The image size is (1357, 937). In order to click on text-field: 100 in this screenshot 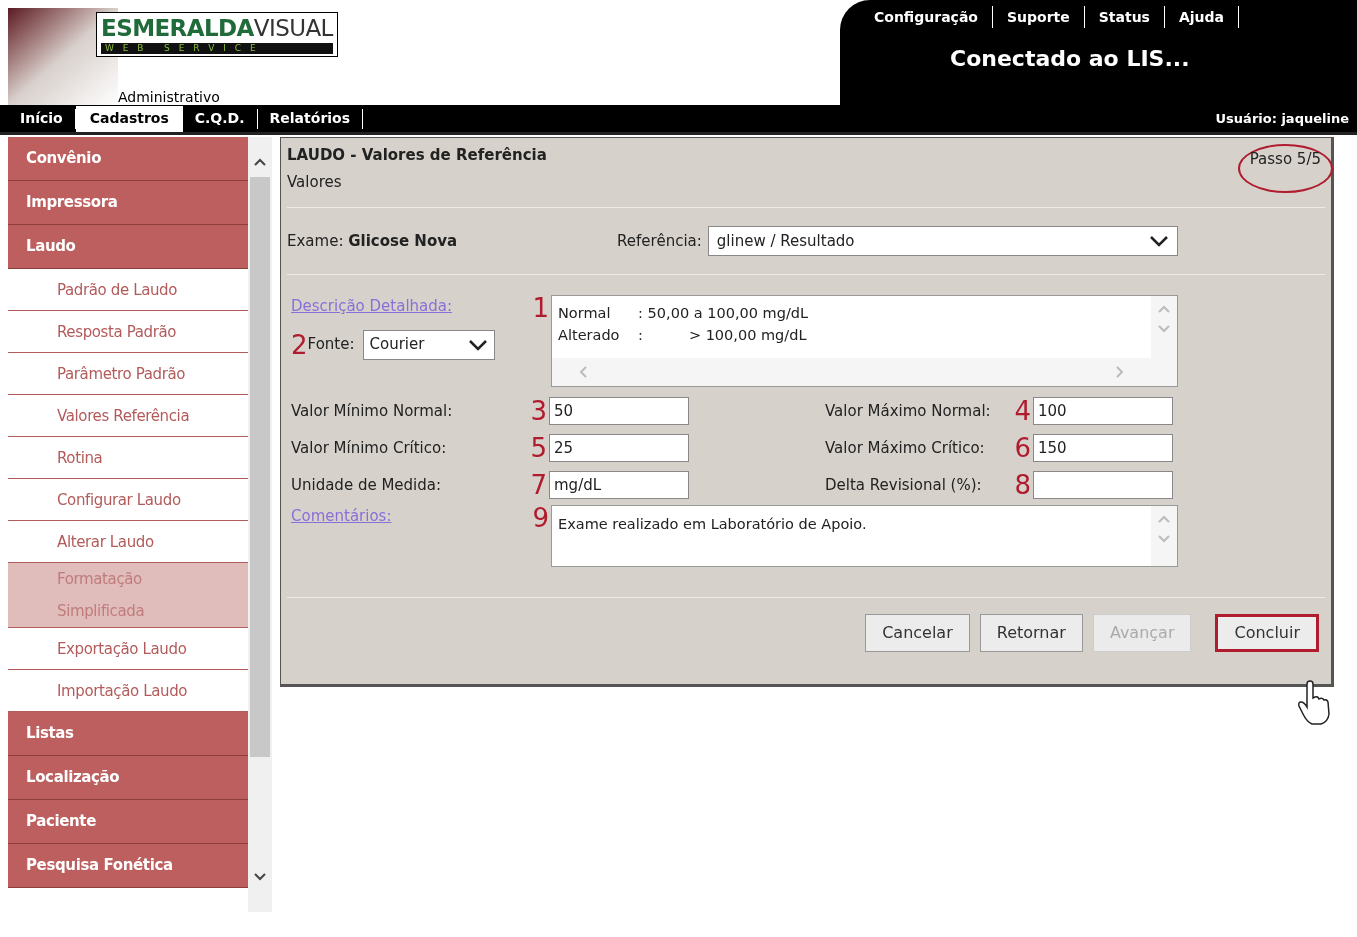, I will do `click(1103, 411)`.